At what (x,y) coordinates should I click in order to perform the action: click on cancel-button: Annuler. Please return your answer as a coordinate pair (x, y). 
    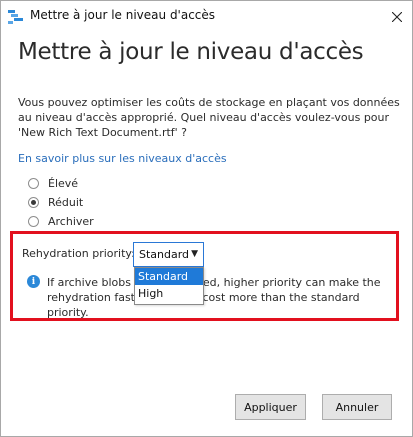
    Looking at the image, I should click on (357, 407).